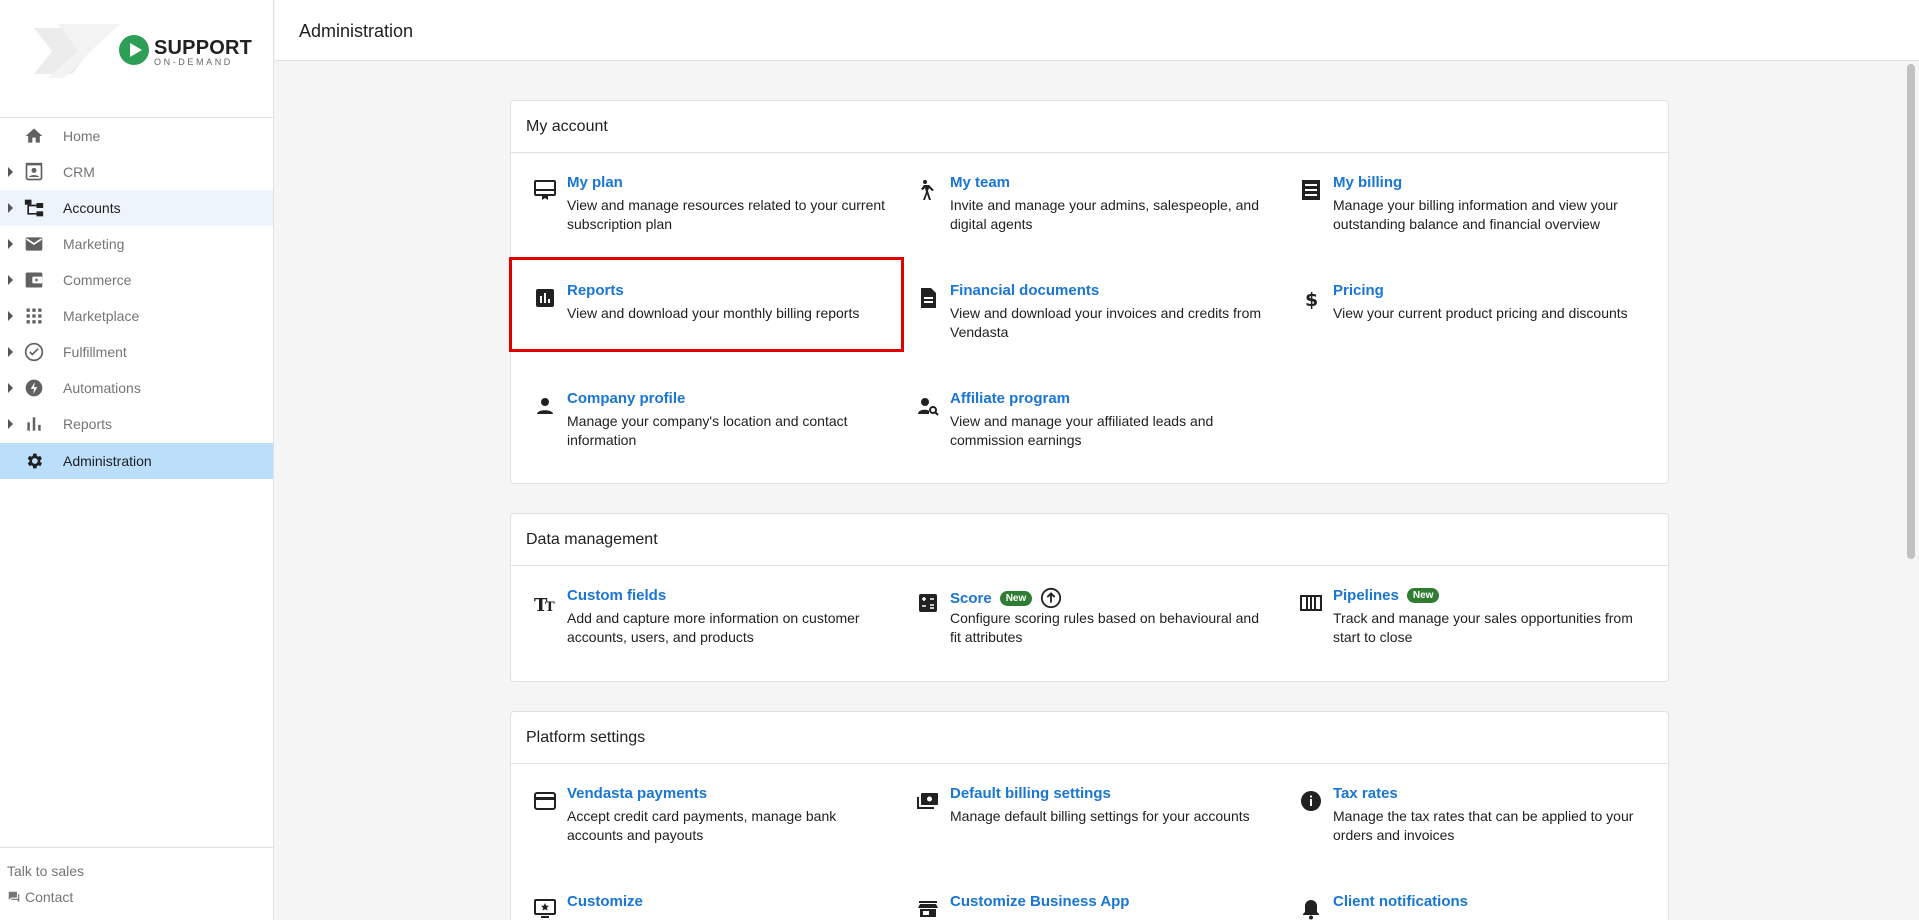 This screenshot has width=1919, height=920. I want to click on home-icon, so click(34, 135).